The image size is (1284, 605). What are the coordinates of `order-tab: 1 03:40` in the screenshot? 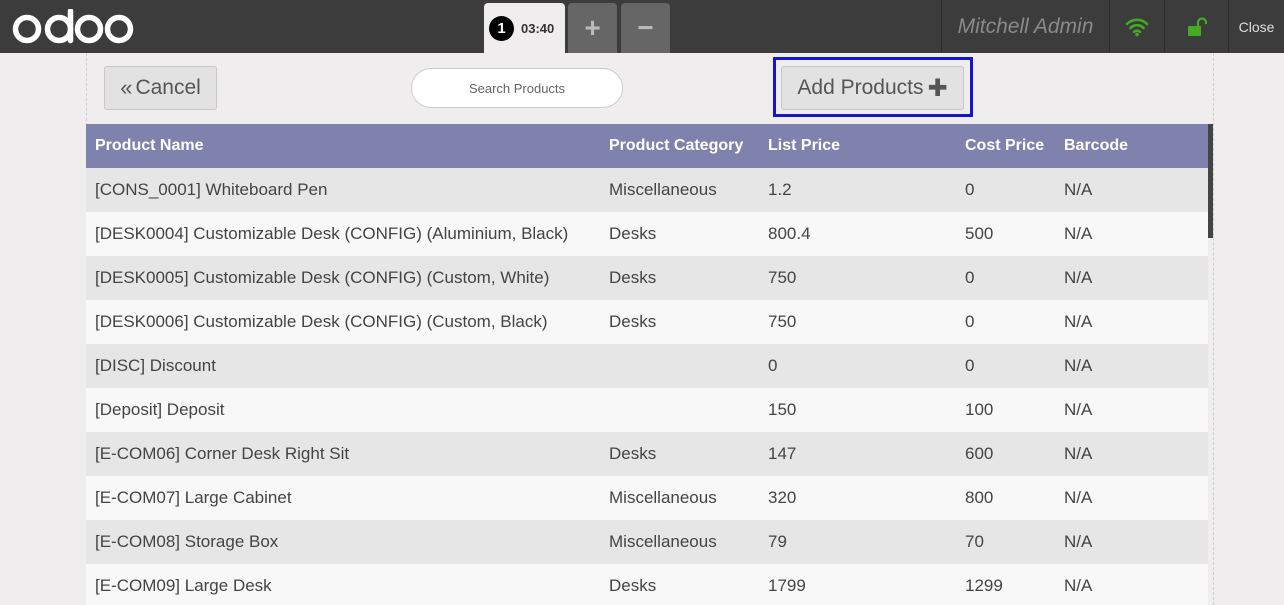 It's located at (524, 28).